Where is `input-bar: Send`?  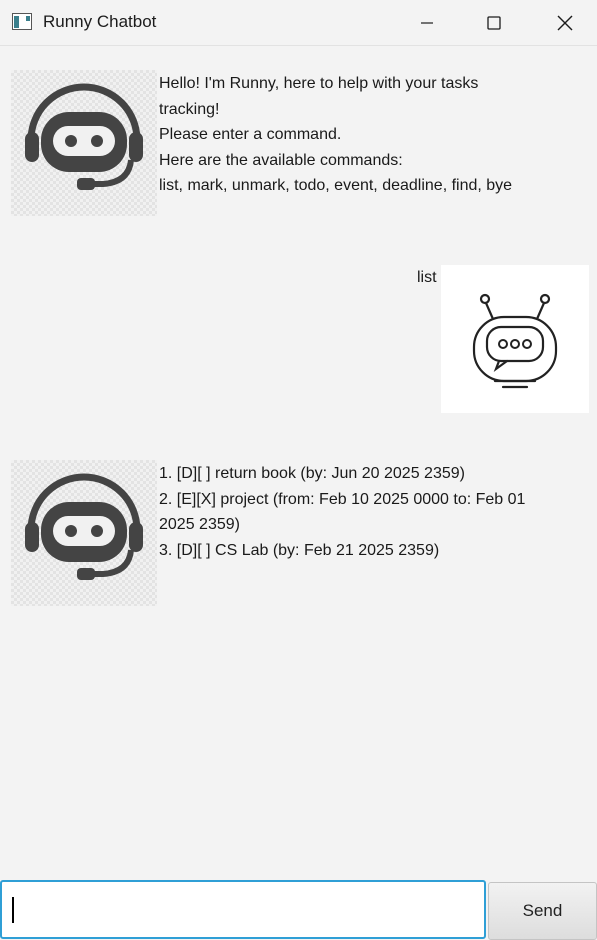 input-bar: Send is located at coordinates (298, 909).